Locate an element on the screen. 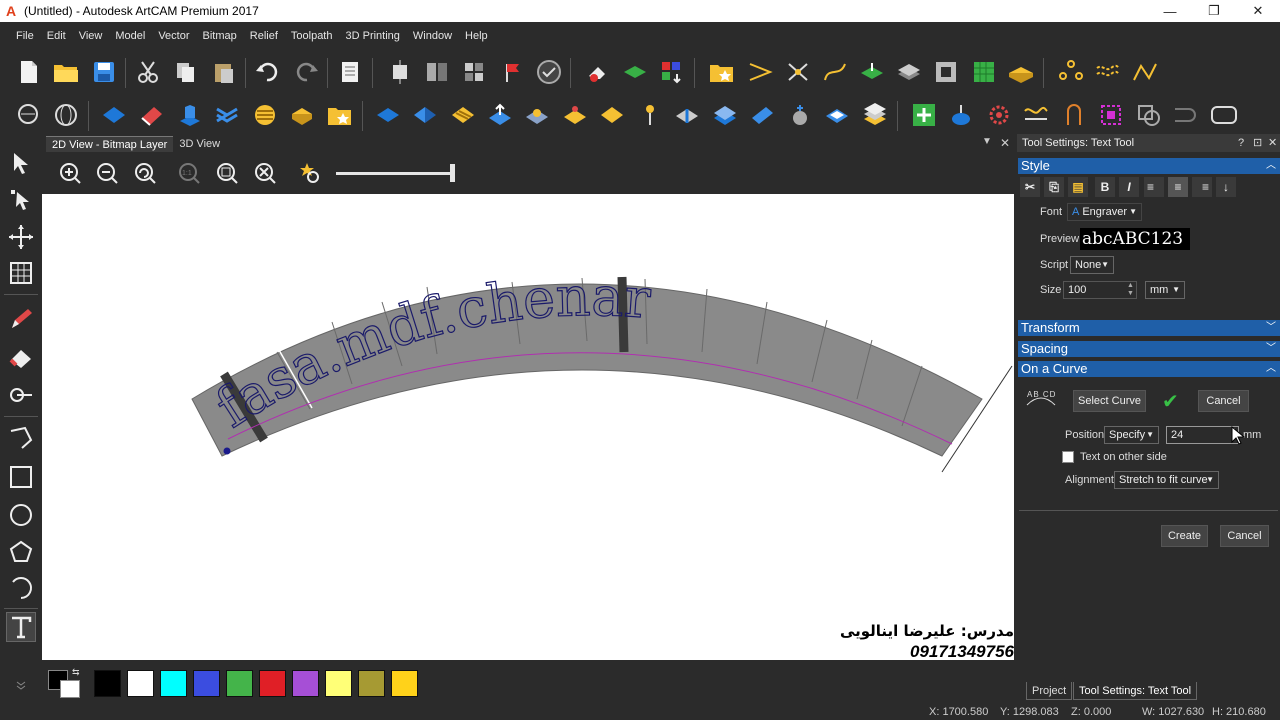 This screenshot has width=1280, height=720. notes-icon is located at coordinates (350, 72).